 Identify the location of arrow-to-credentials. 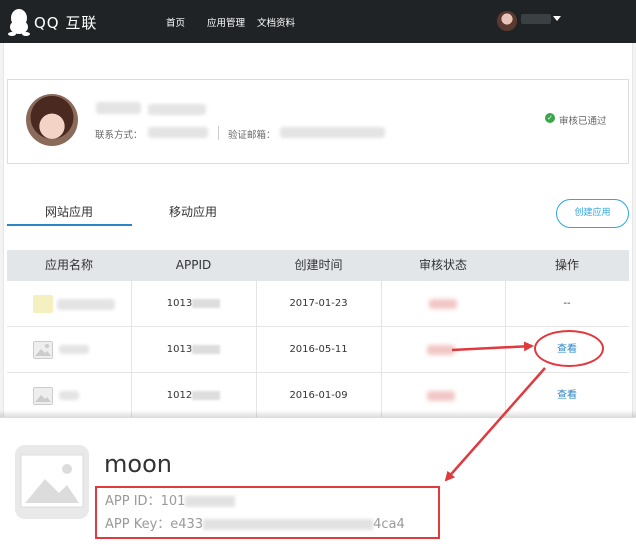
(495, 424).